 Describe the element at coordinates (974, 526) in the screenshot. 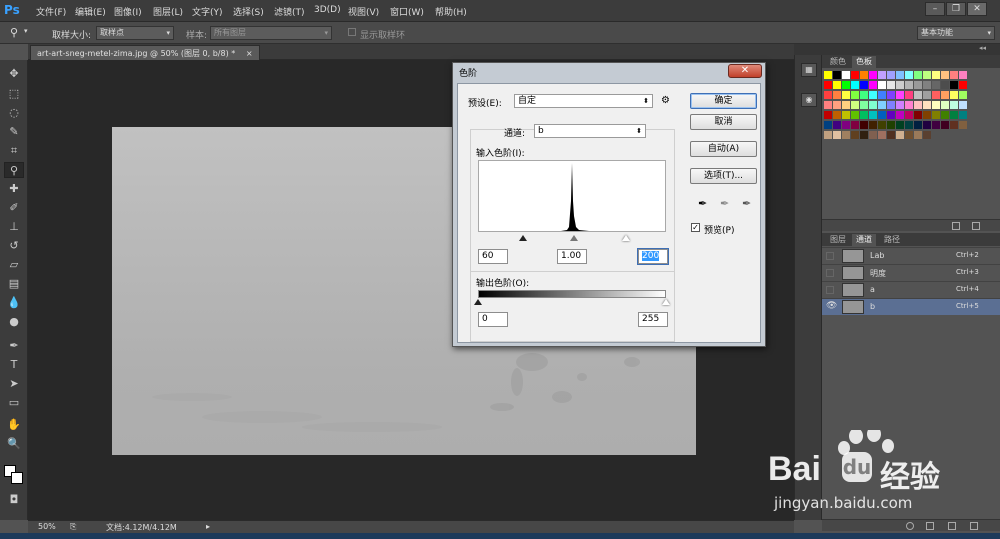

I see `delete-channel-icon` at that location.